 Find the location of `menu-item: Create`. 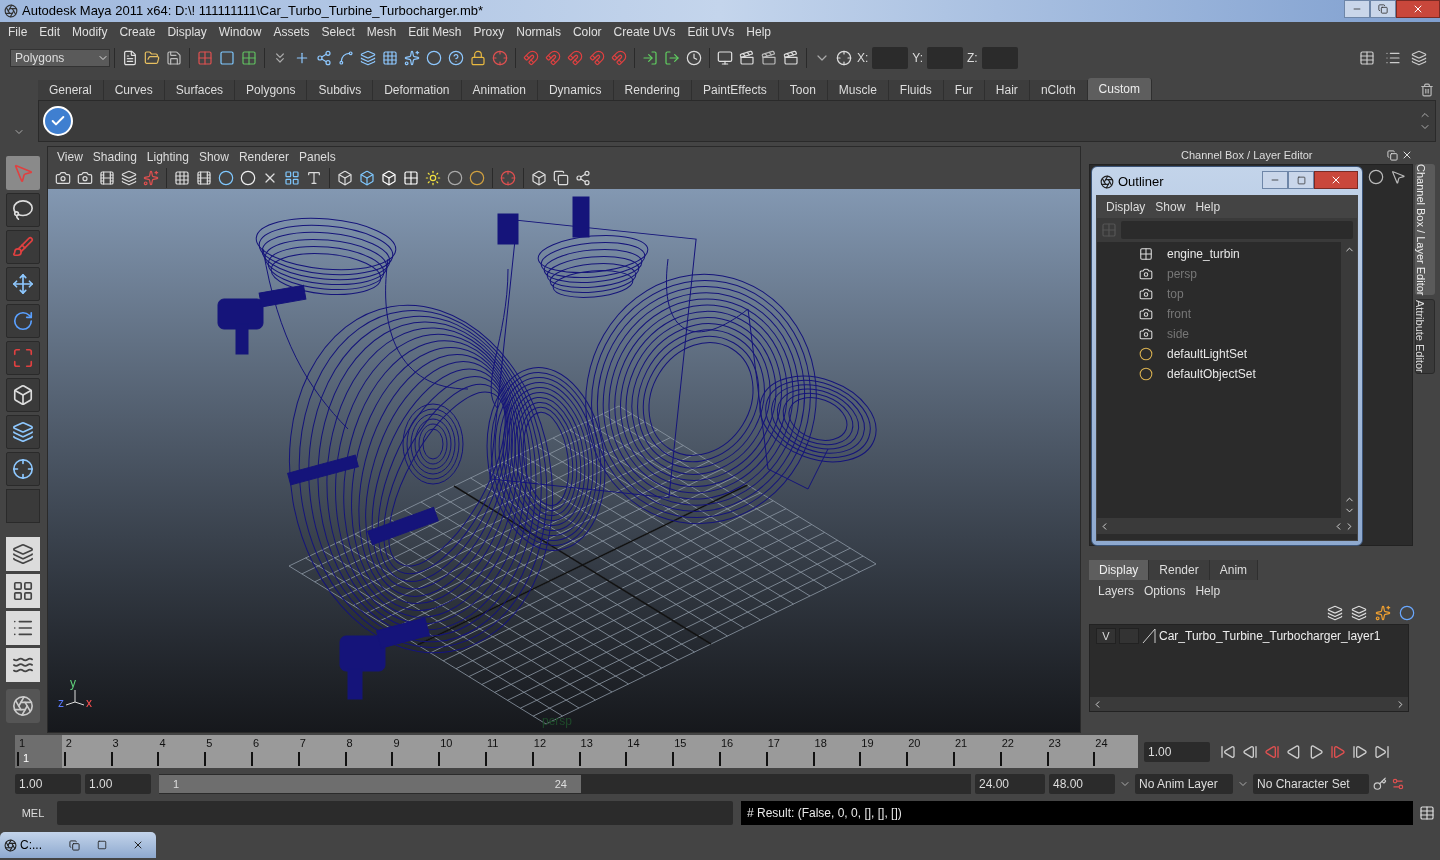

menu-item: Create is located at coordinates (137, 32).